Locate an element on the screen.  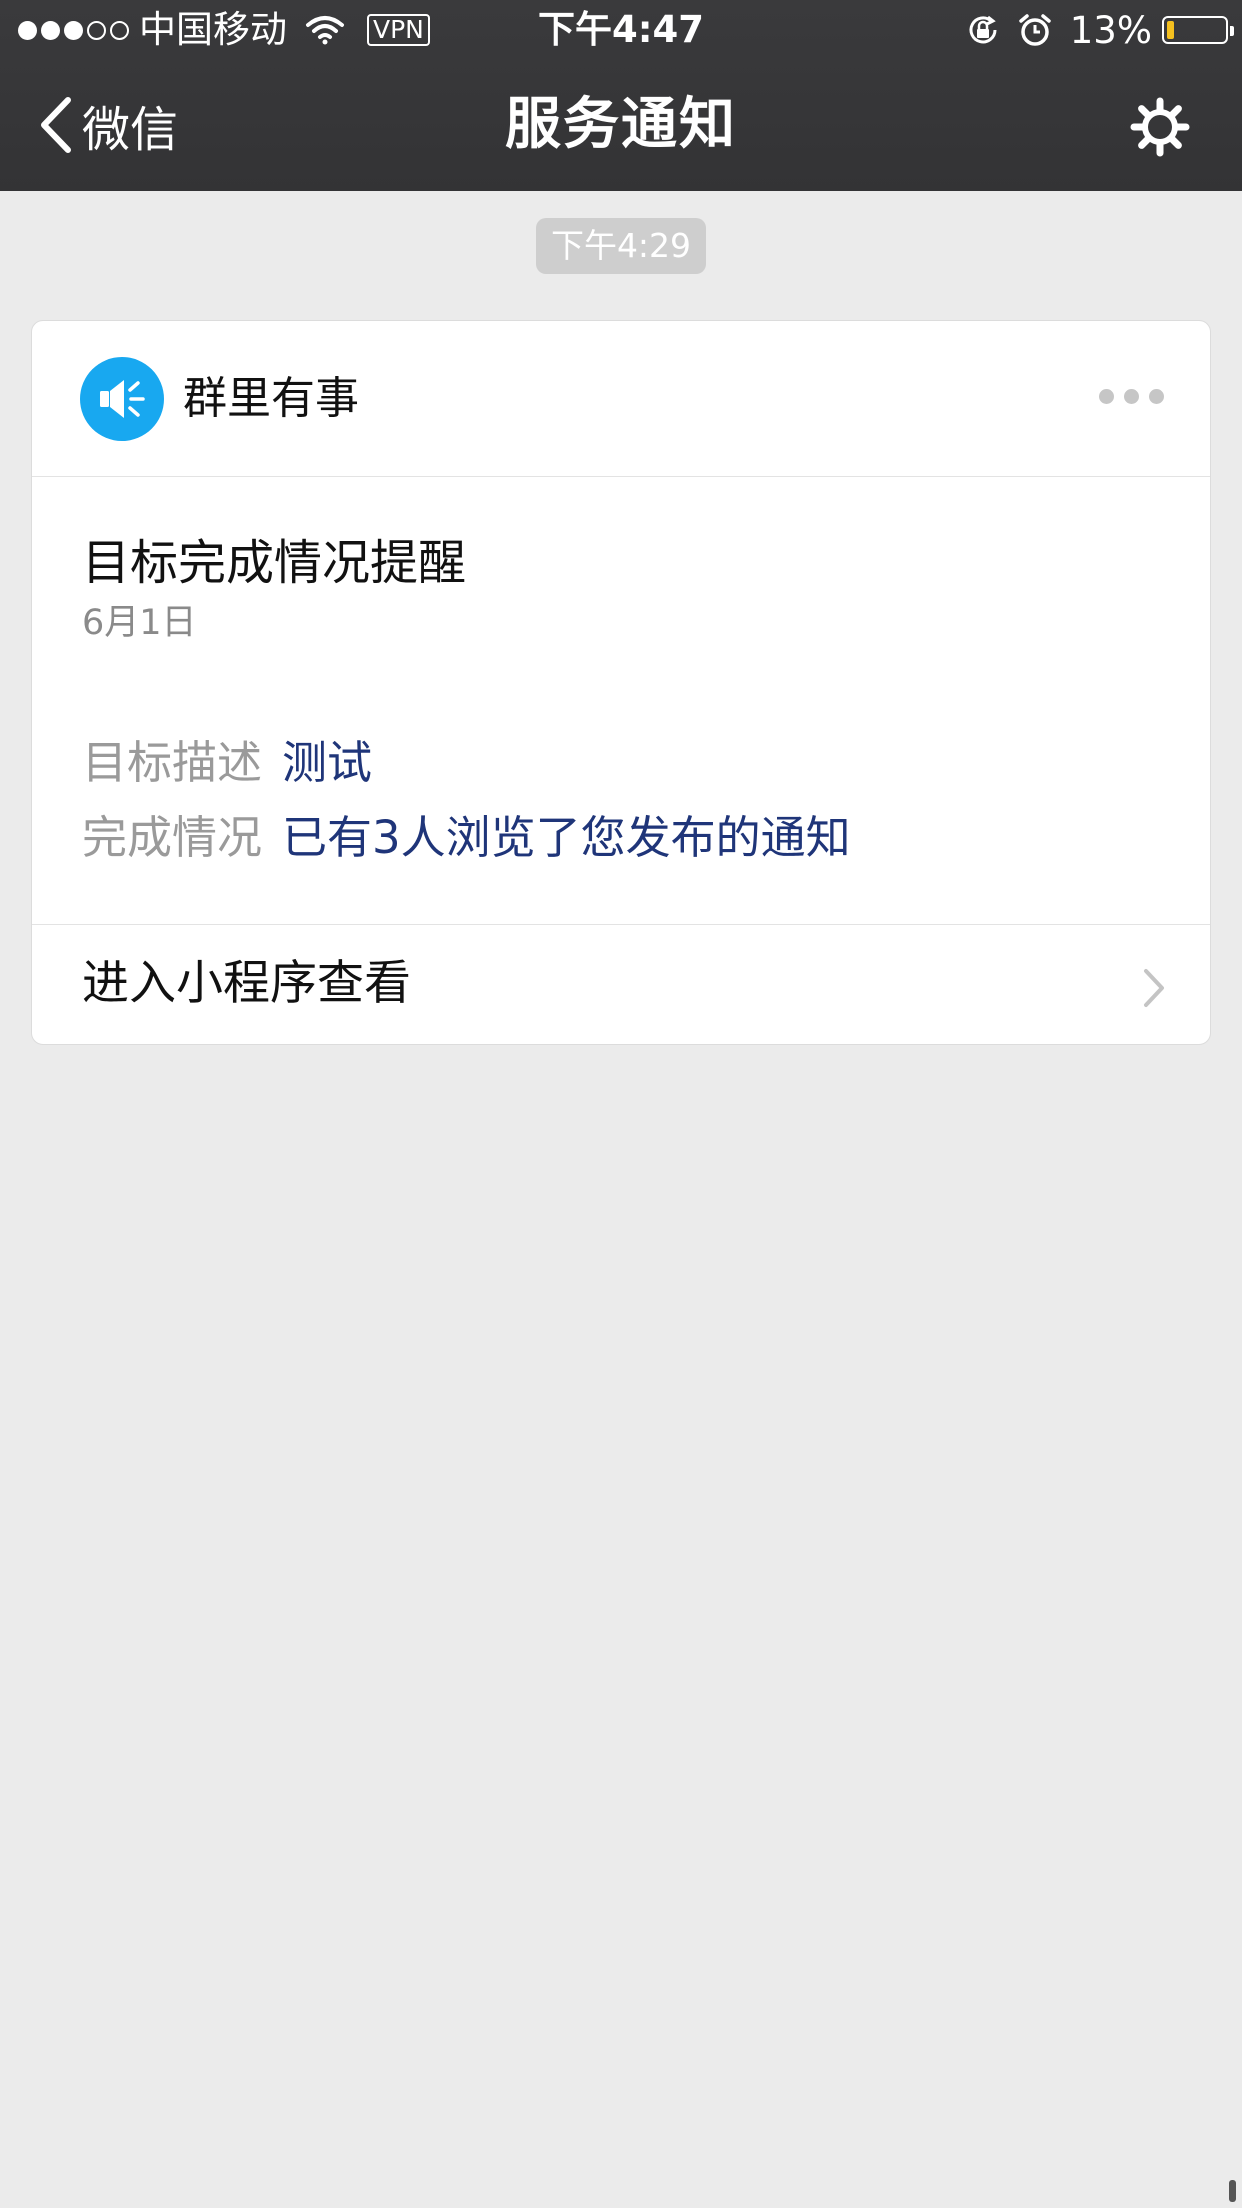
status-right: 13% is located at coordinates (1100, 30).